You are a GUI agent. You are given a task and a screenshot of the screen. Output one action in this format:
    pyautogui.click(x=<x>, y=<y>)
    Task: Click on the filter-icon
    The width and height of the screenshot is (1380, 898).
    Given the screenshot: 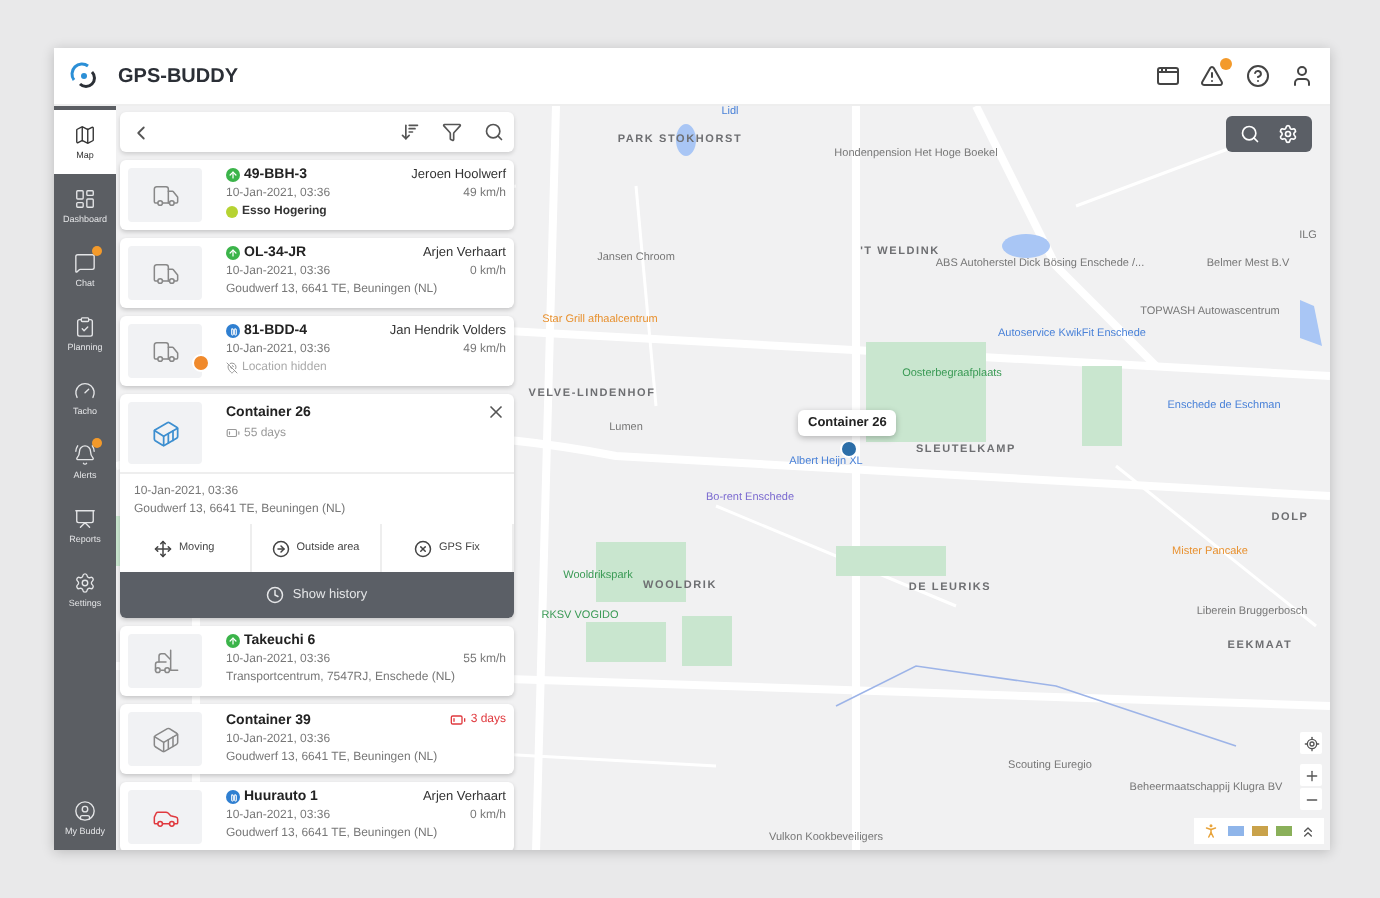 What is the action you would take?
    pyautogui.click(x=452, y=132)
    